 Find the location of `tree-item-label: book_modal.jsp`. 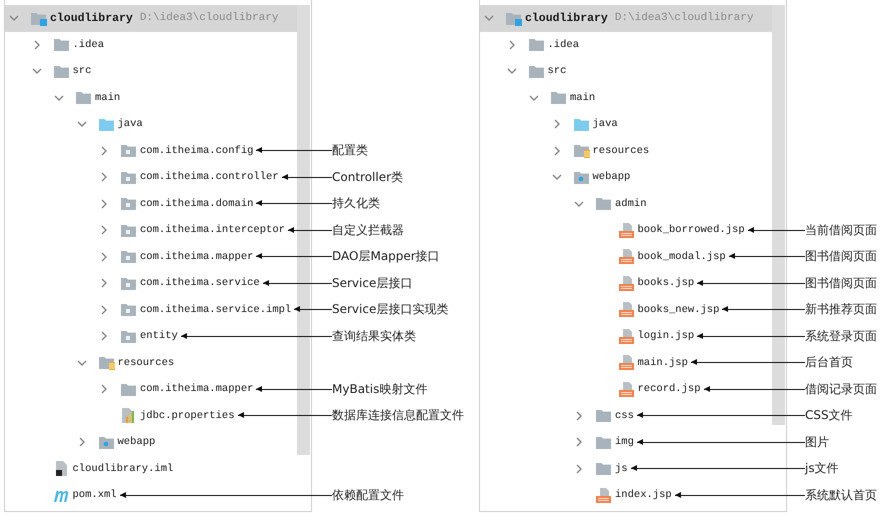

tree-item-label: book_modal.jsp is located at coordinates (682, 256).